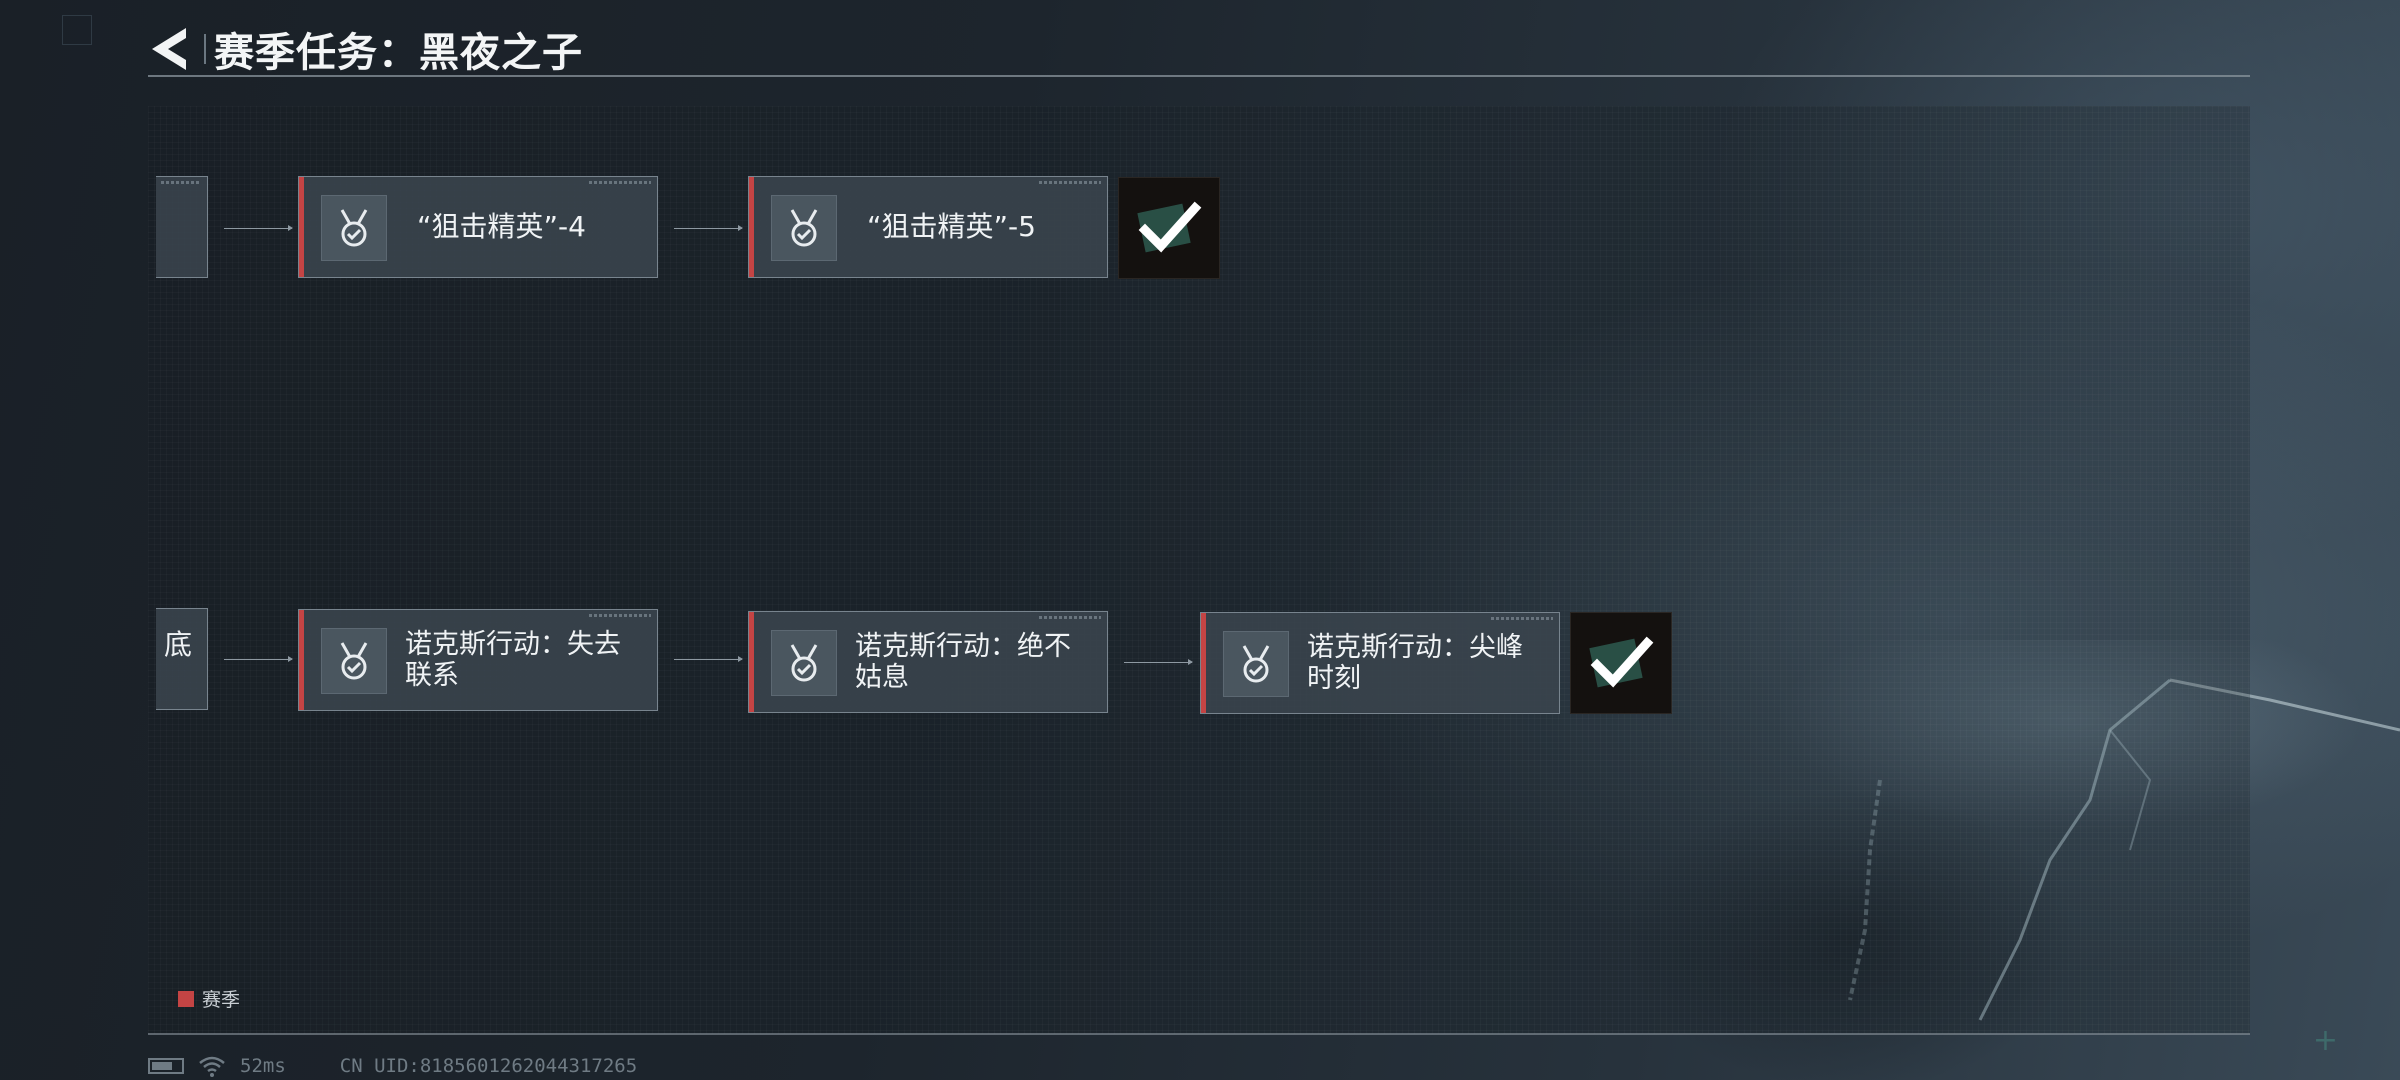 The width and height of the screenshot is (2400, 1080). I want to click on header-divider, so click(1199, 76).